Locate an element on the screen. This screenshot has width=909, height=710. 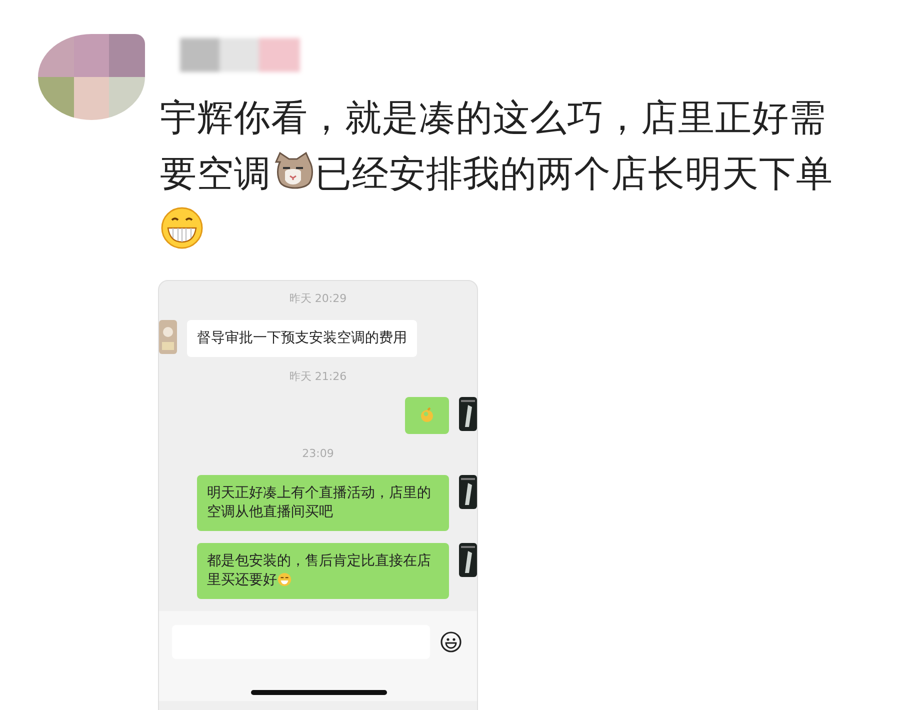
grinning-face-icon is located at coordinates (182, 228).